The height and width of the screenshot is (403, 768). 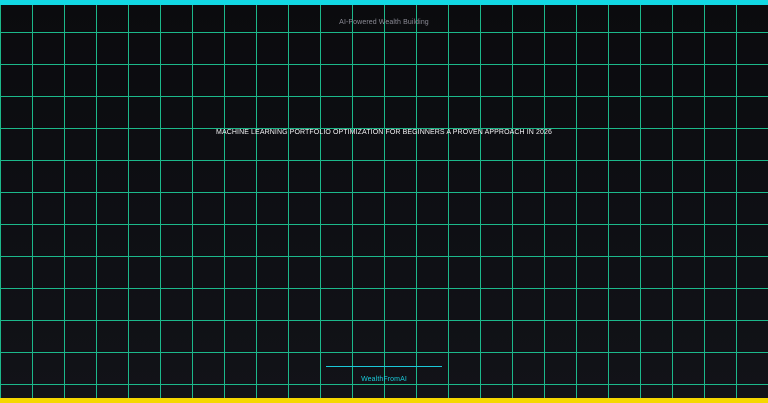 I want to click on brand-name: WealthFromAI, so click(x=384, y=379).